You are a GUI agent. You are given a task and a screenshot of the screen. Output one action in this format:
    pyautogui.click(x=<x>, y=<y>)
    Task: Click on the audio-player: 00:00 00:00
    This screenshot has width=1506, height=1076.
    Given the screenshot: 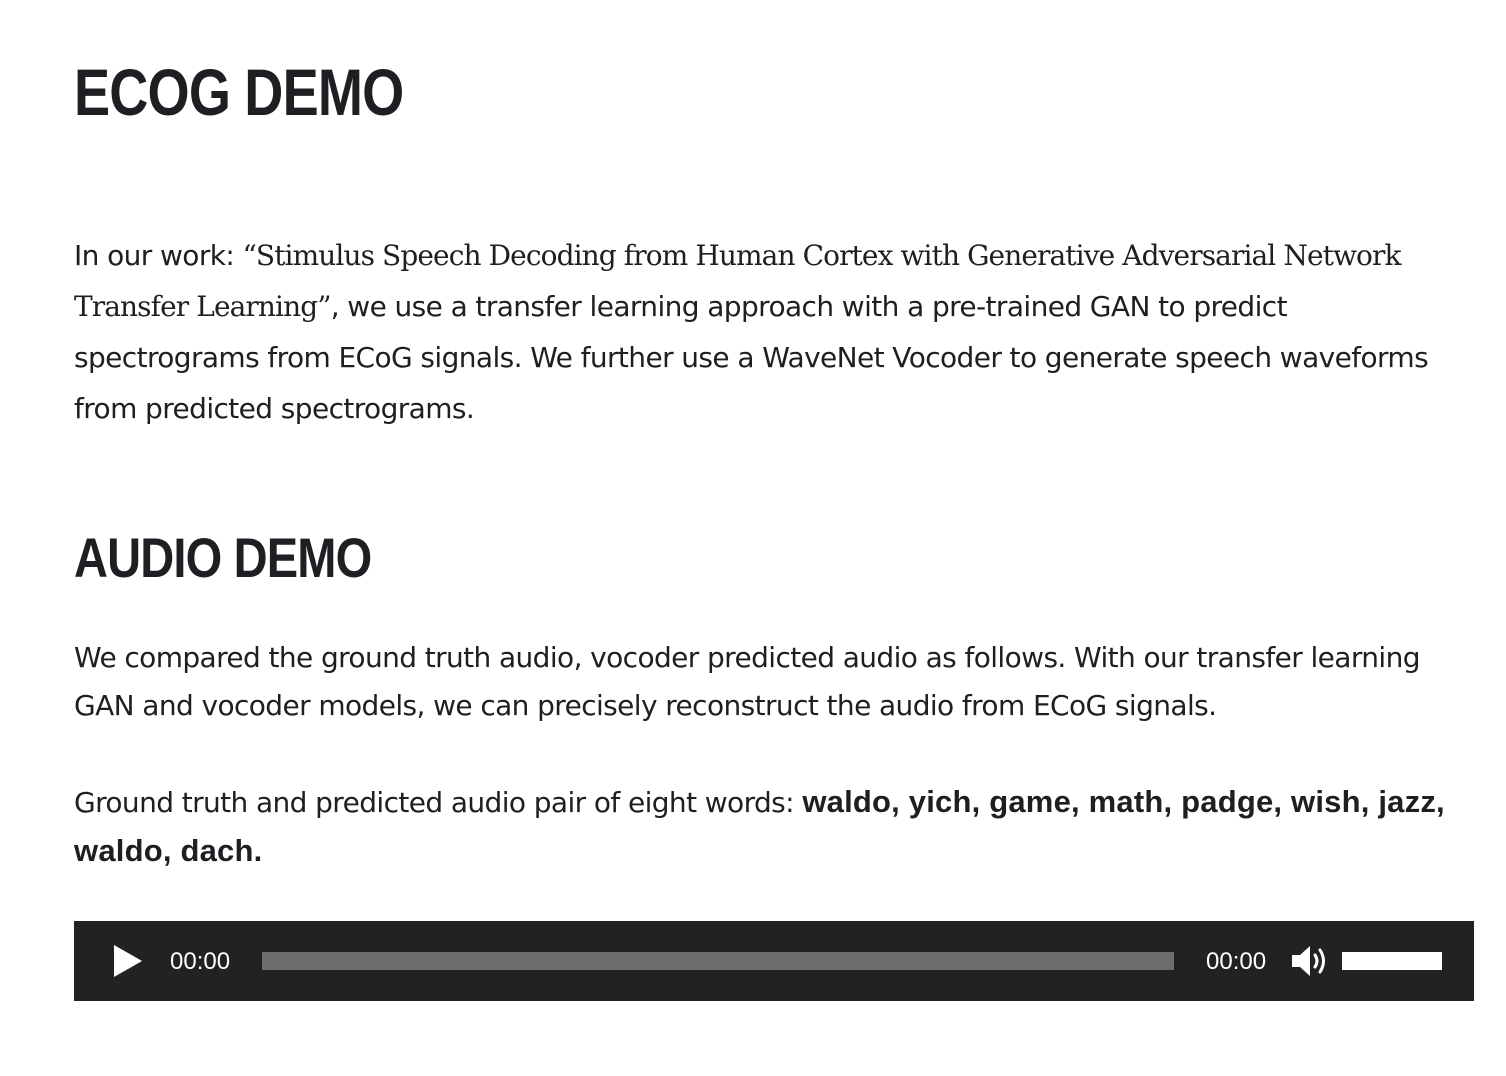 What is the action you would take?
    pyautogui.click(x=774, y=961)
    